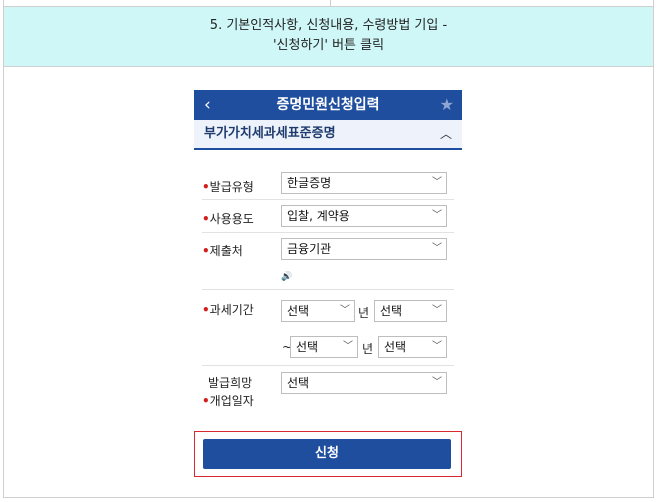  Describe the element at coordinates (328, 37) in the screenshot. I see `step-caption: 5. 기본인적사항, 신청내용, 수령방법 기입 - '신청하기' 버튼 클릭` at that location.